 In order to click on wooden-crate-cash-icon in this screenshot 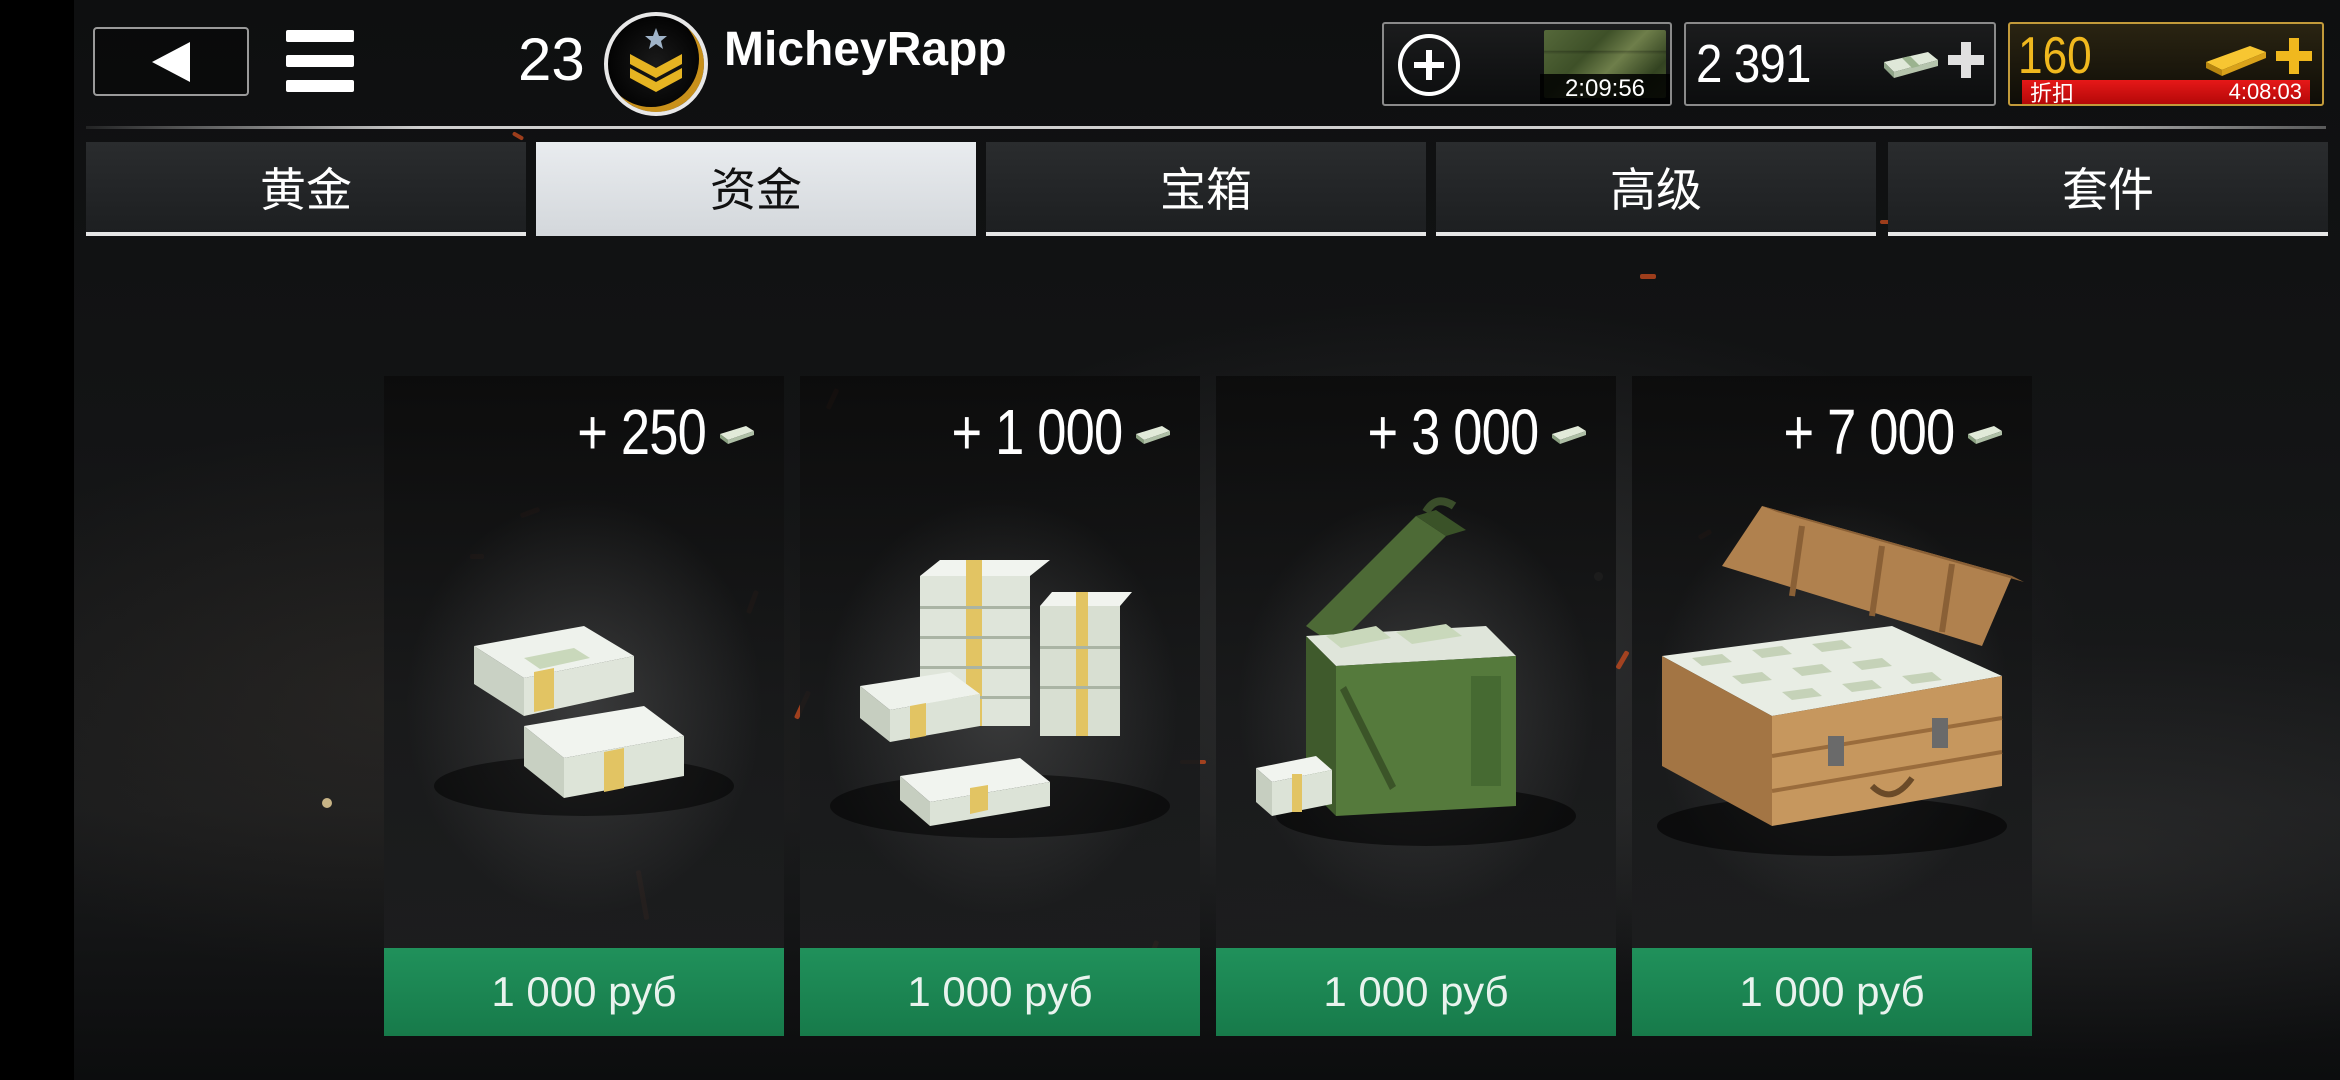, I will do `click(1840, 681)`.